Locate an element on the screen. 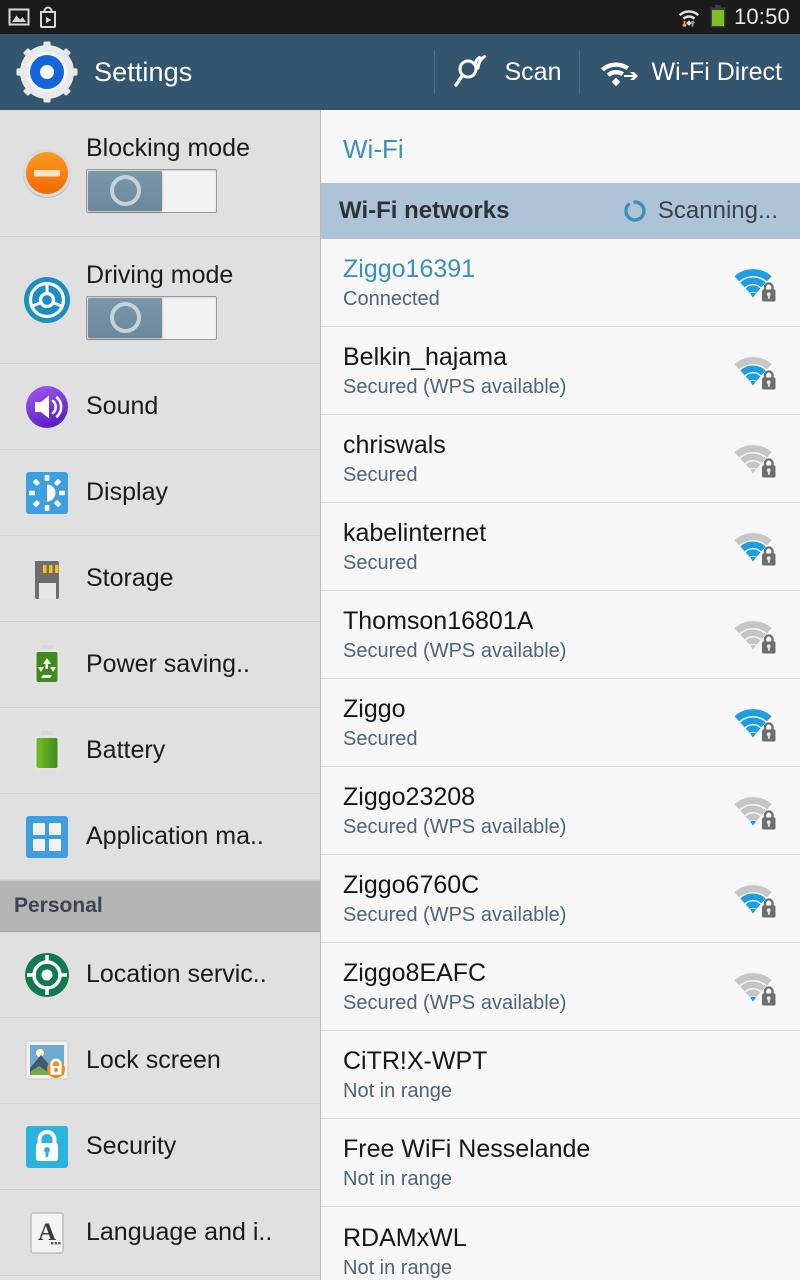 This screenshot has height=1280, width=800. network-ssid: Ziggo8EAFC is located at coordinates (415, 973).